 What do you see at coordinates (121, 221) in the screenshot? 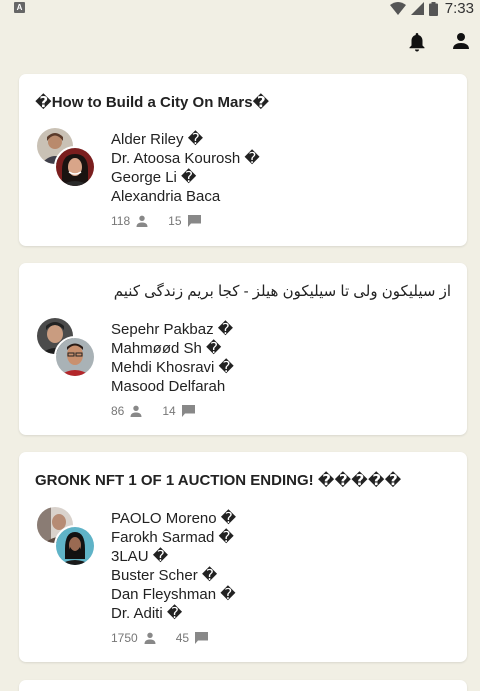
I see `listener-count: 118` at bounding box center [121, 221].